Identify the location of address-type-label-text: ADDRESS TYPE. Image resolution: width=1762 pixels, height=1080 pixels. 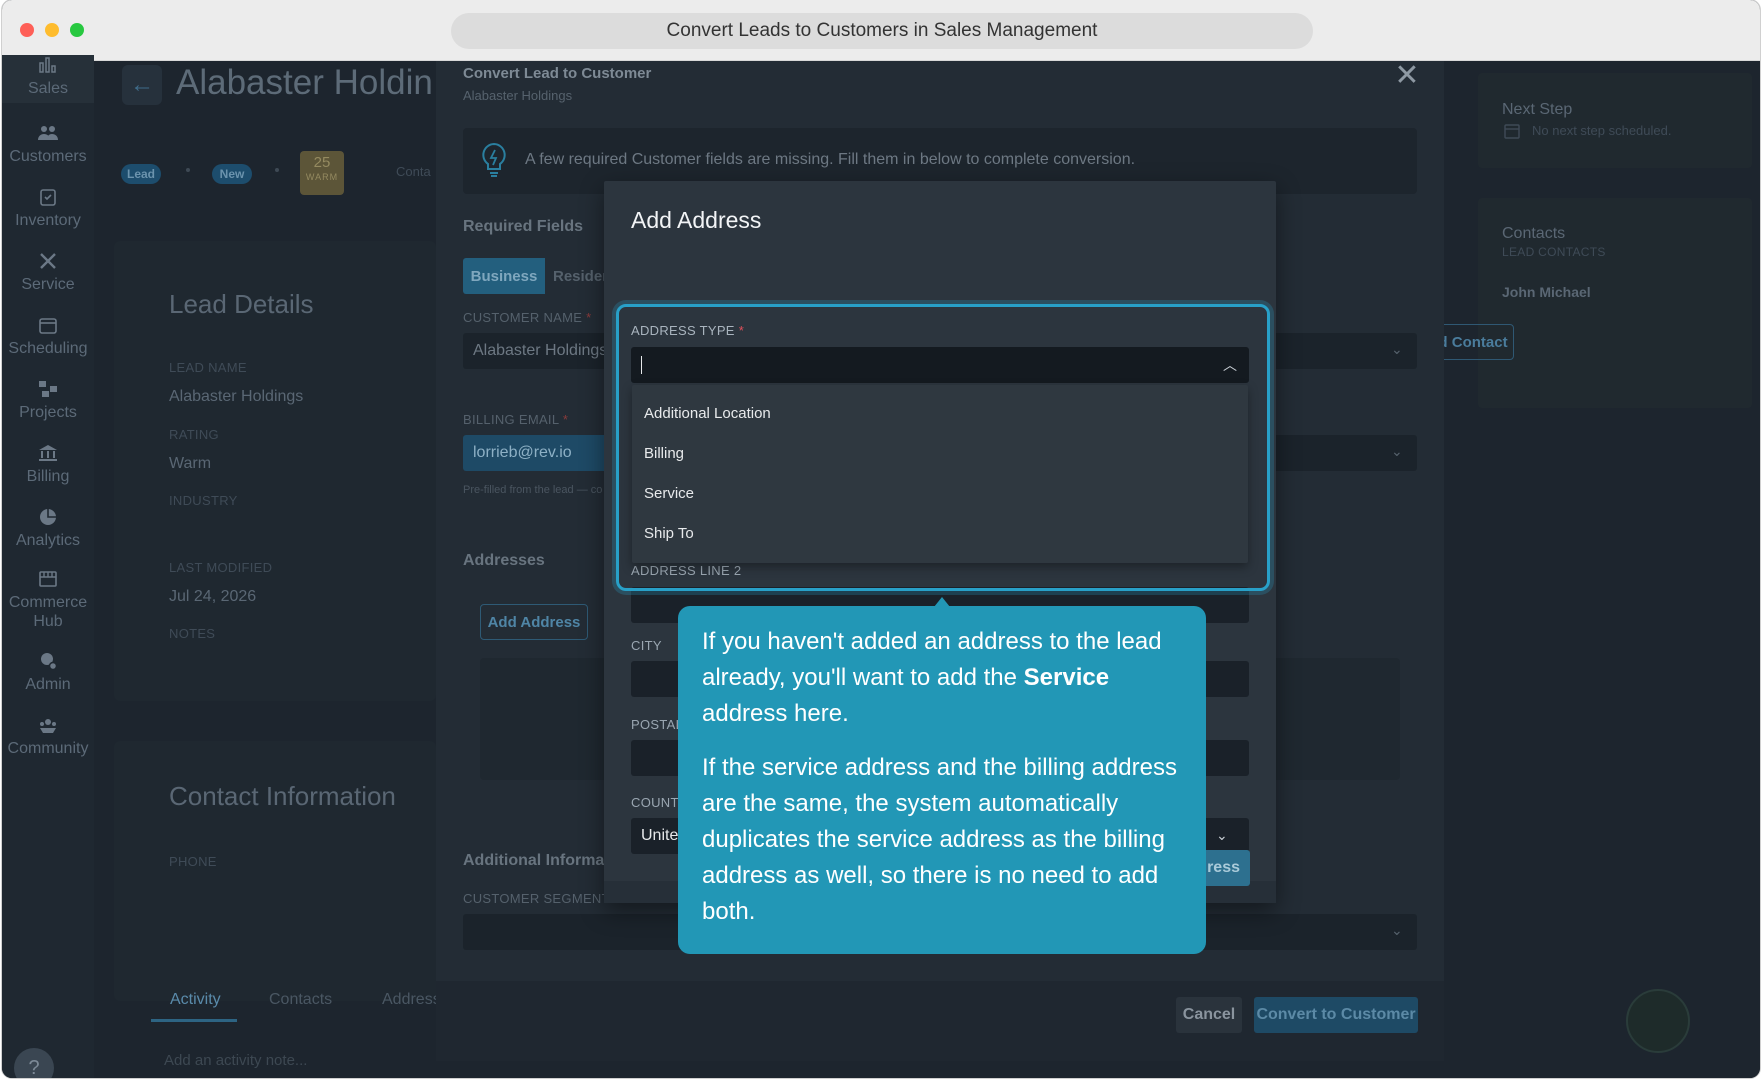
(683, 330).